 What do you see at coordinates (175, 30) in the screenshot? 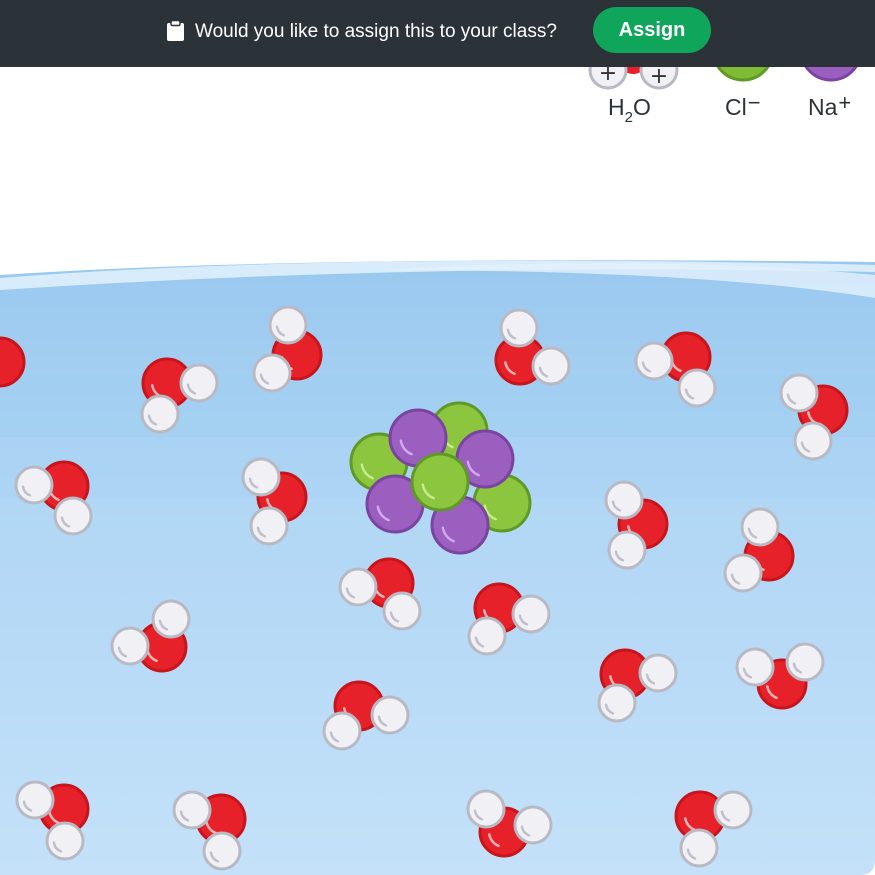
I see `clipboard-icon` at bounding box center [175, 30].